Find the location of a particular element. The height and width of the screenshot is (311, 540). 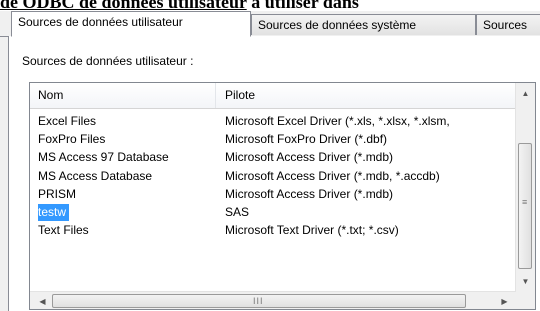

list-header: Nom Pilote is located at coordinates (273, 96).